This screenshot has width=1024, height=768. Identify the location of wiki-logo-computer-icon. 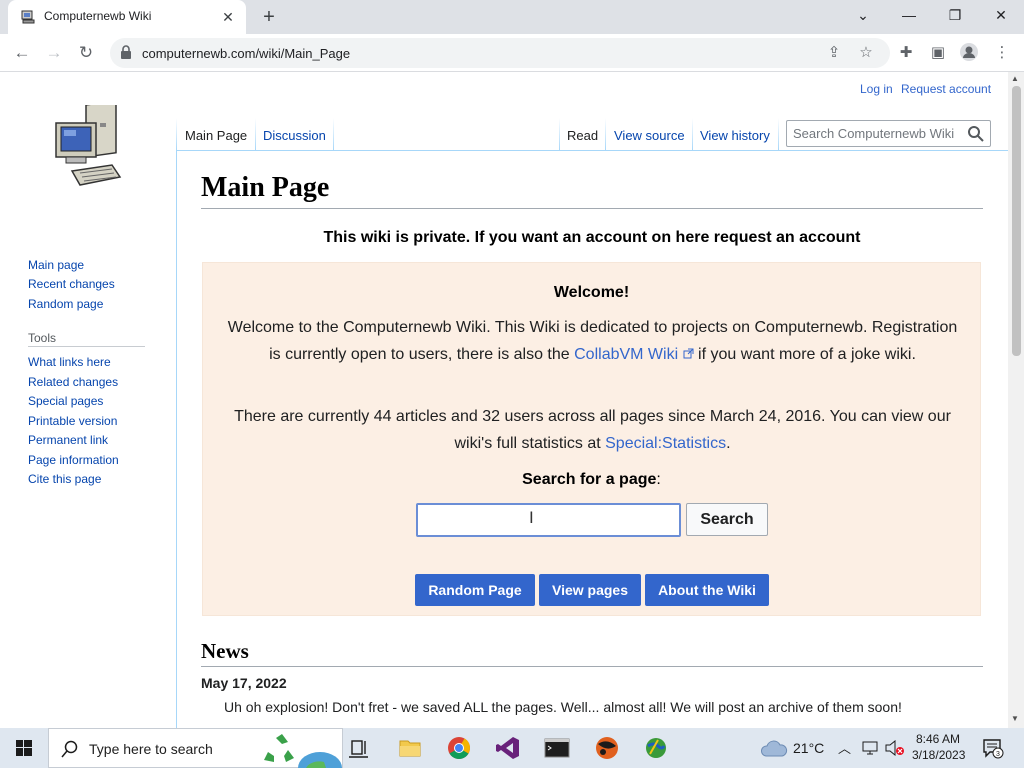
(88, 151).